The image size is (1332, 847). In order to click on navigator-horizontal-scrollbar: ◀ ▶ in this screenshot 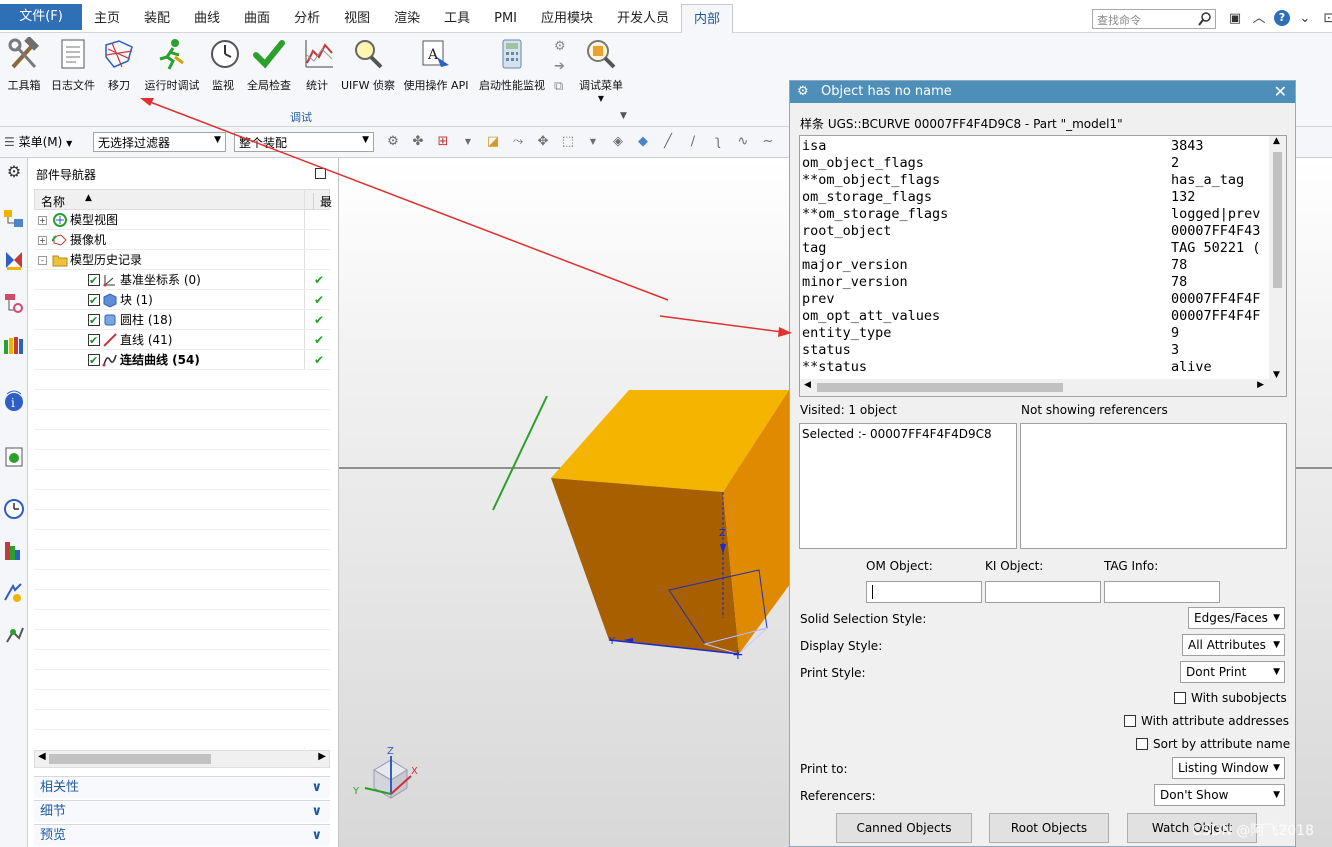, I will do `click(182, 759)`.